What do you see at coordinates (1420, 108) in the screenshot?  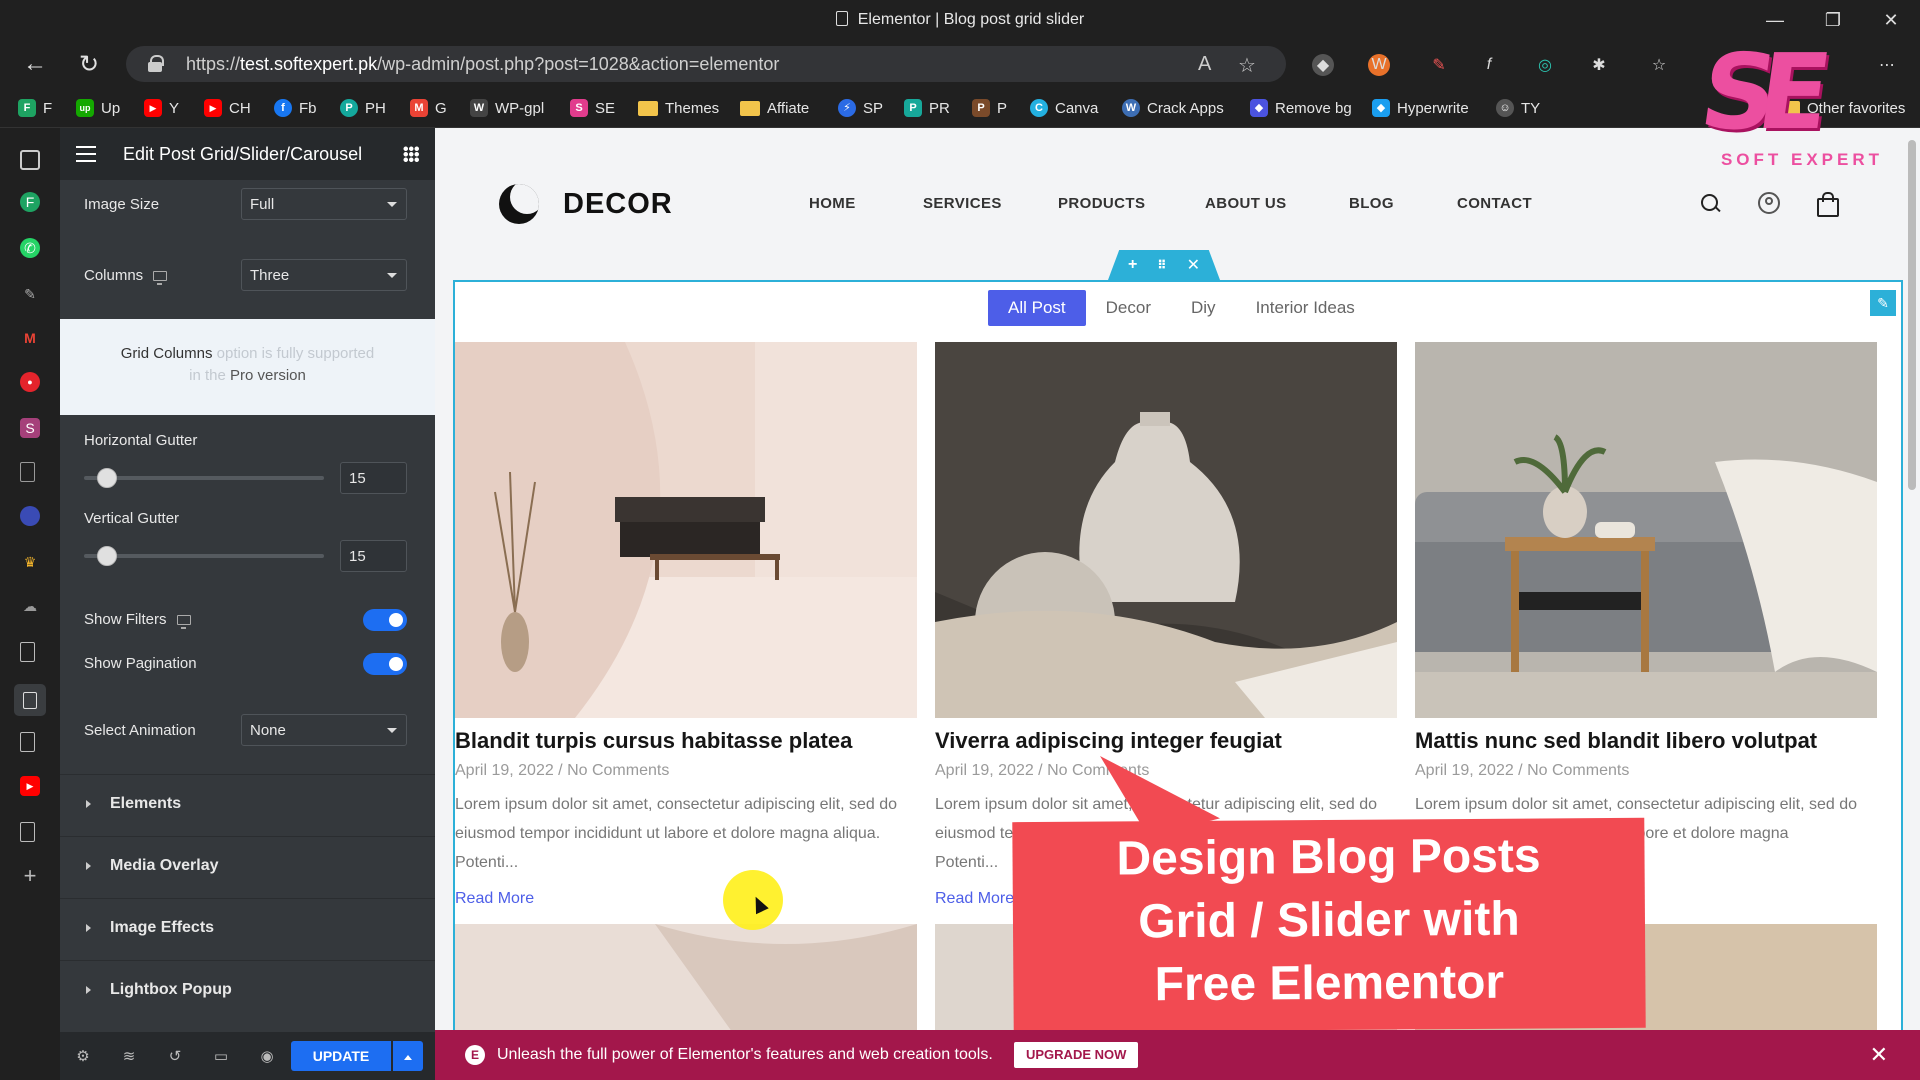 I see `bookmark-hyperwrite: ◆ Hyperwrite` at bounding box center [1420, 108].